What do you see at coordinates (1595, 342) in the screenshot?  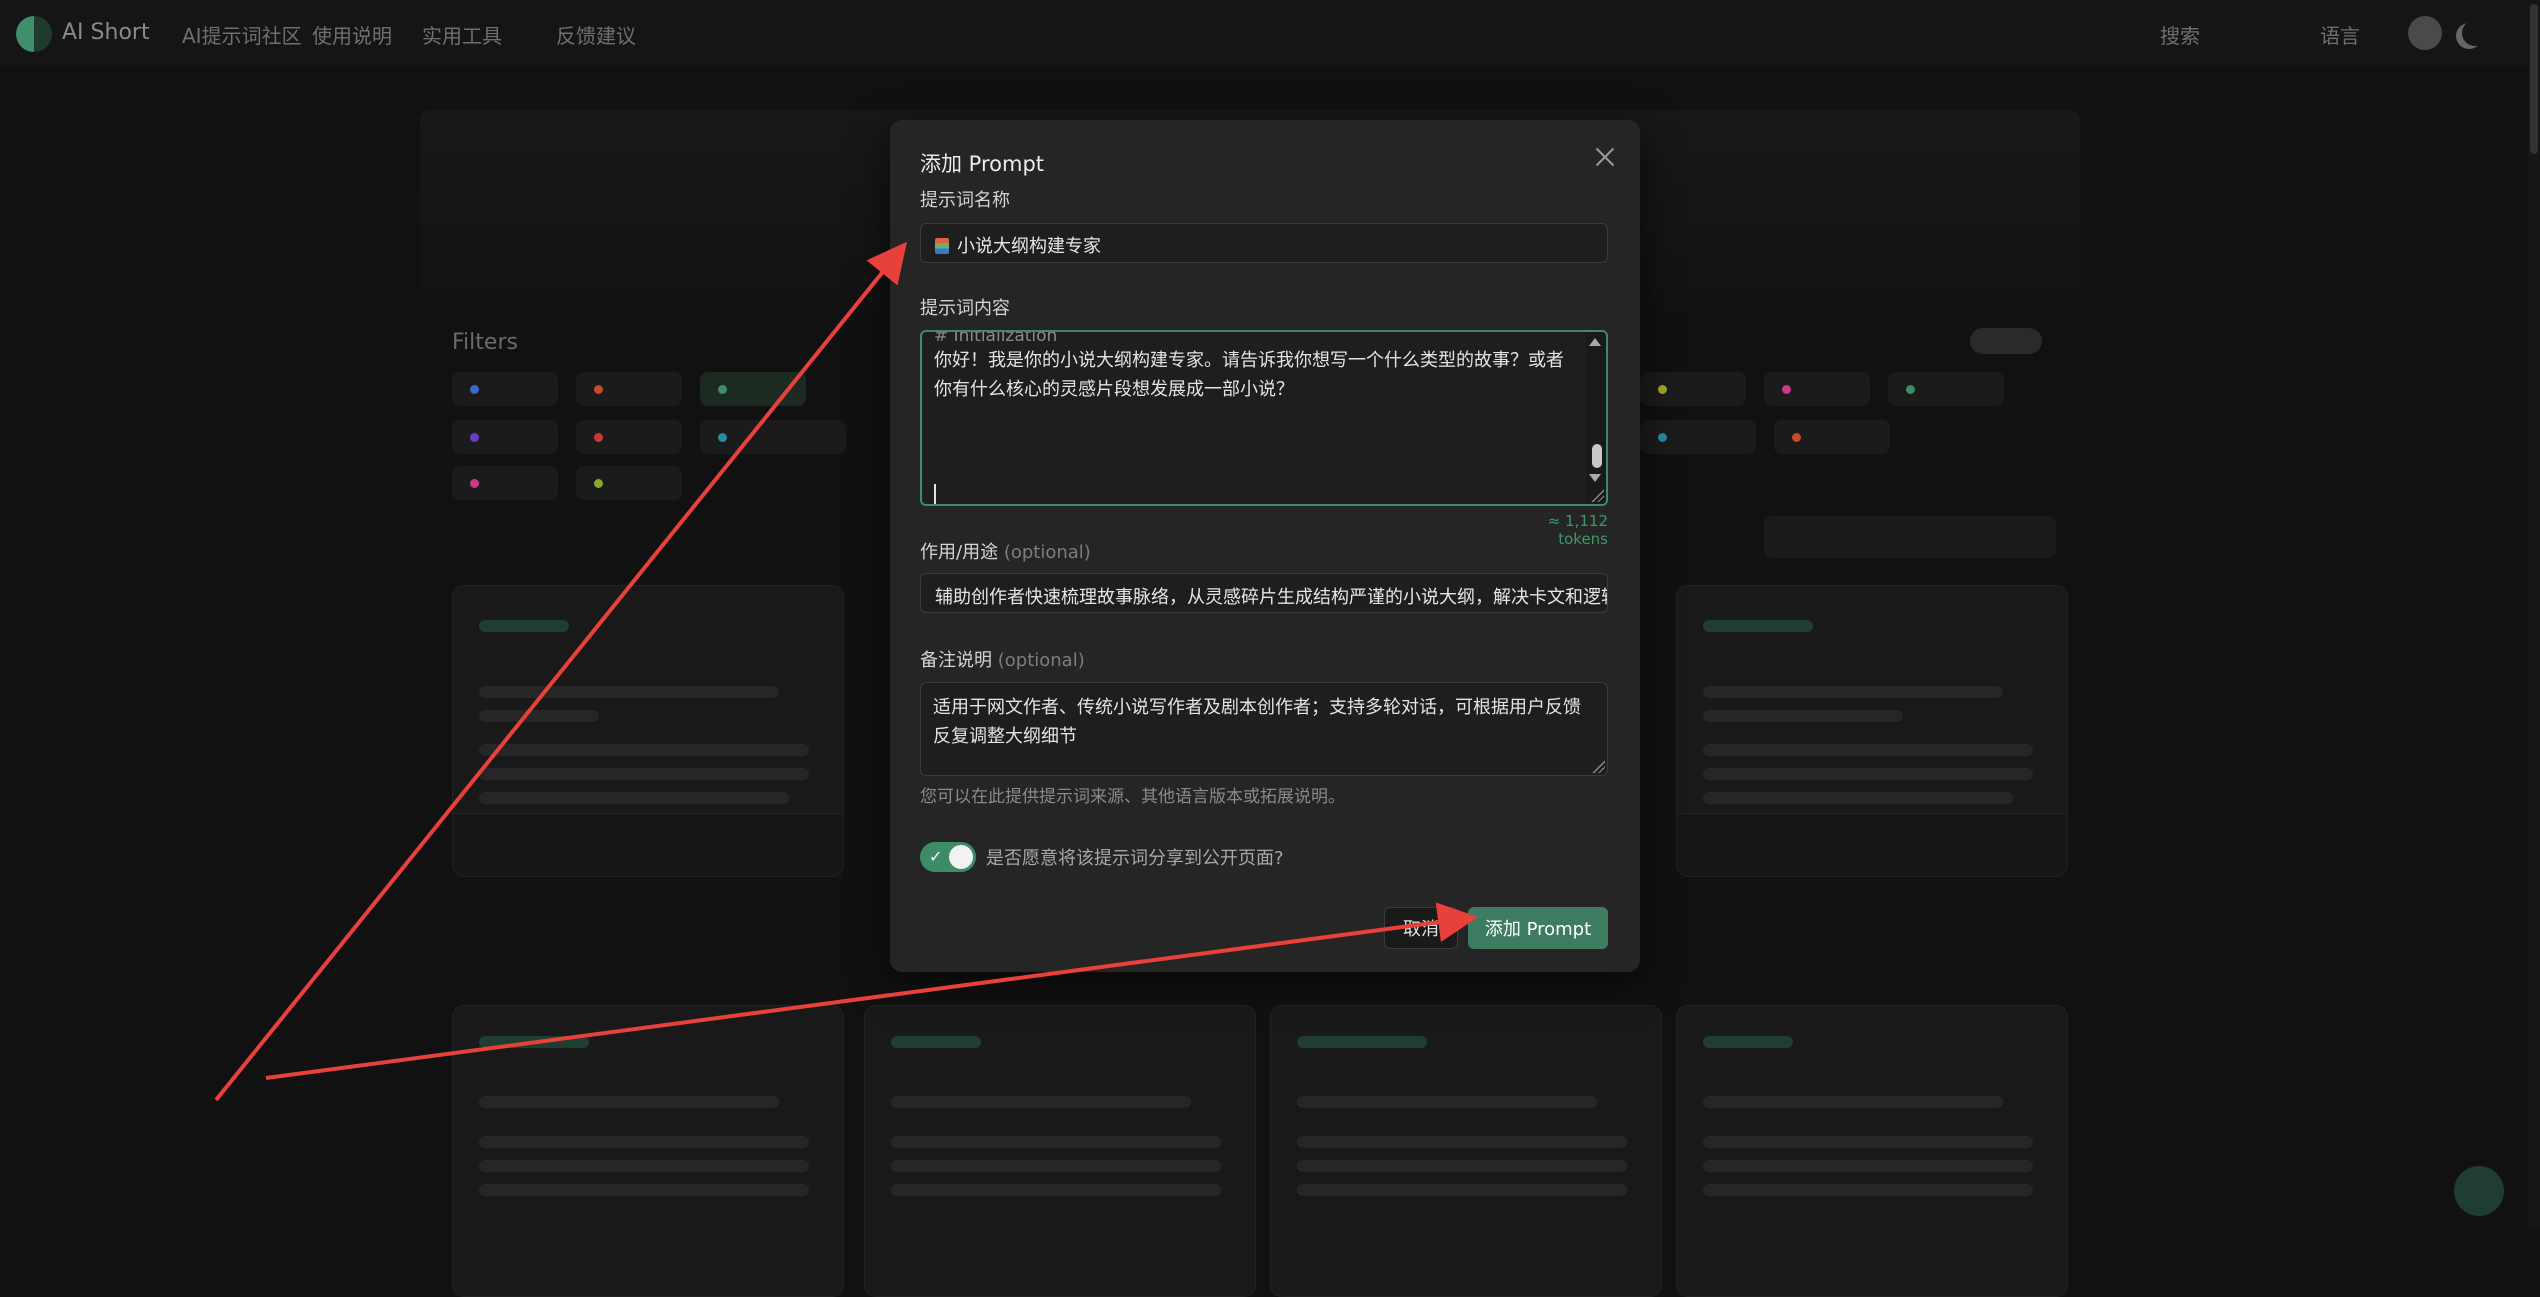 I see `scroll-up-icon` at bounding box center [1595, 342].